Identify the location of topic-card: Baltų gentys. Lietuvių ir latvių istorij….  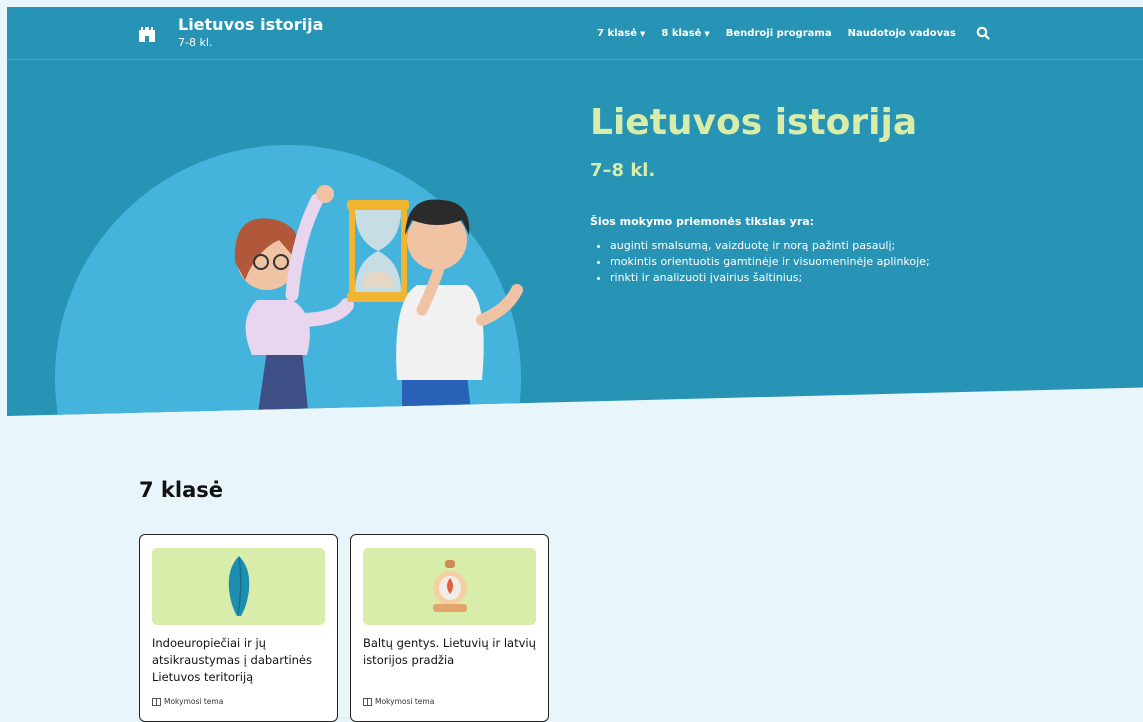
(449, 628).